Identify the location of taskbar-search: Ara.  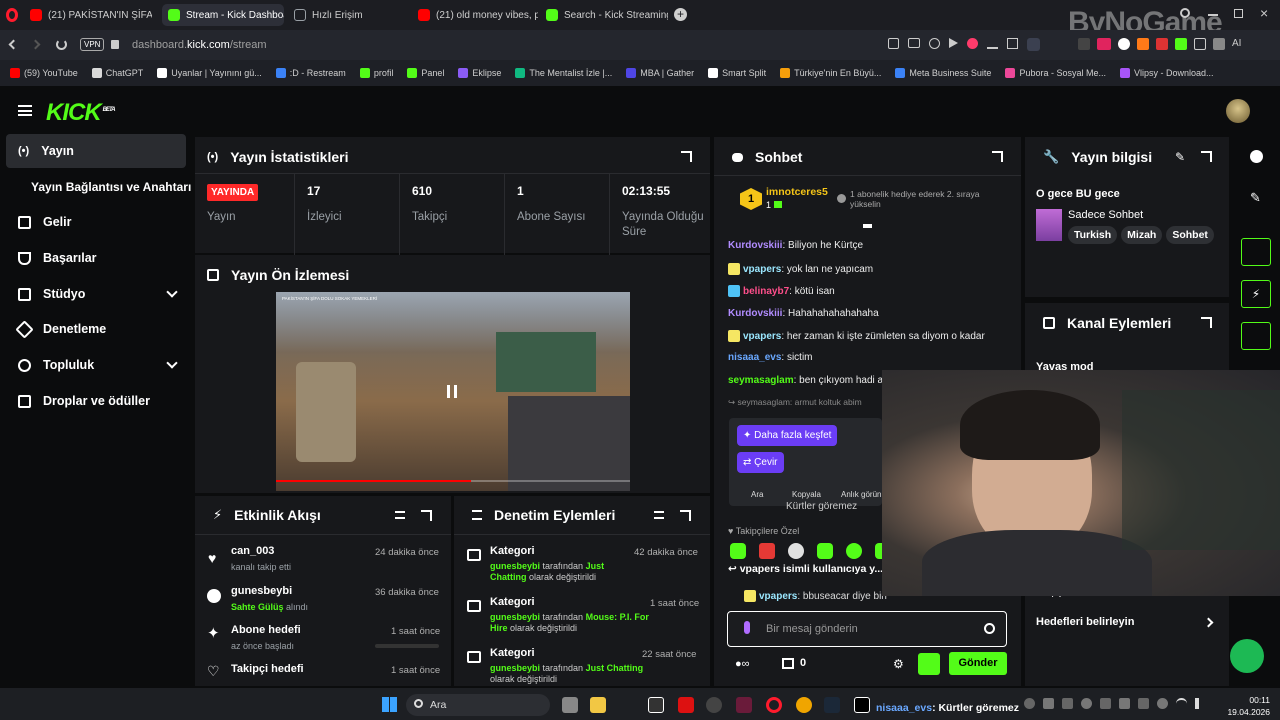
(478, 705).